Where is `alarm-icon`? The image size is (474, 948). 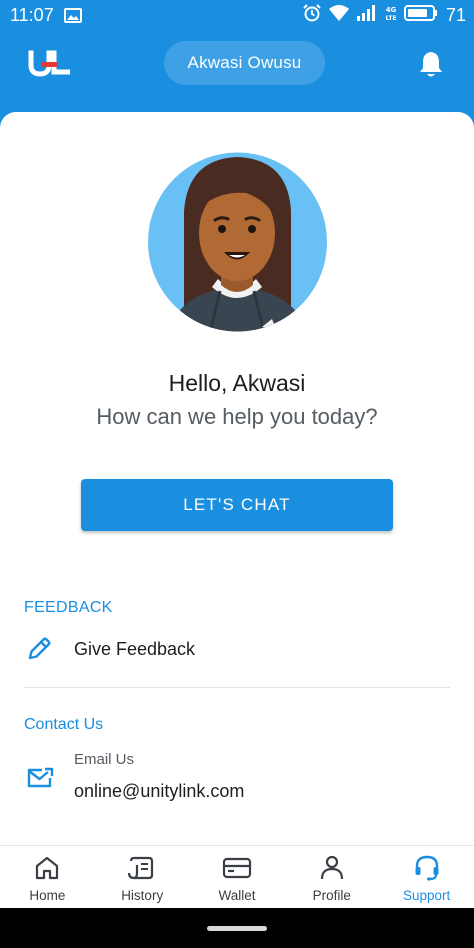
alarm-icon is located at coordinates (312, 15).